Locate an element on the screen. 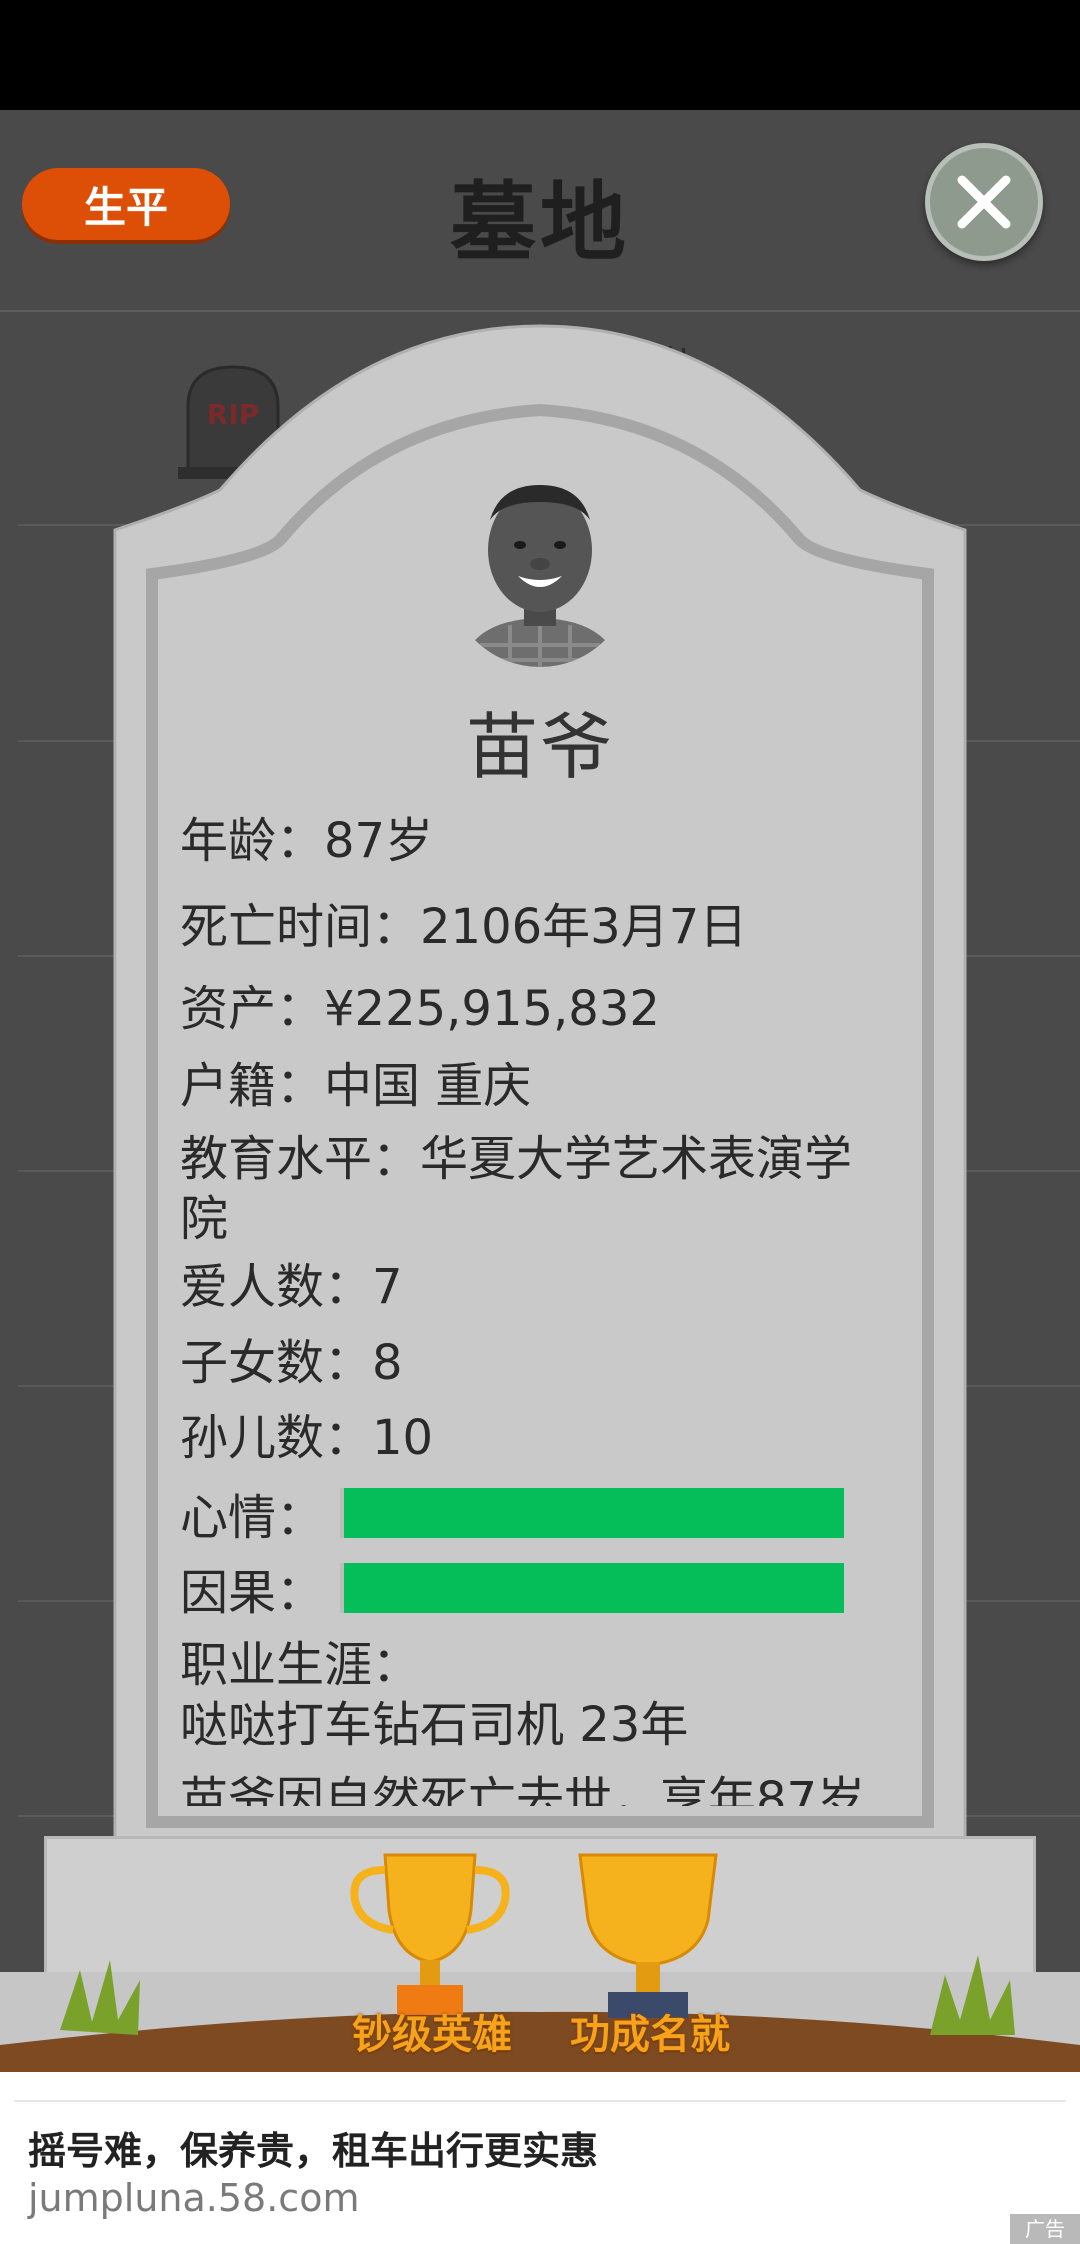 This screenshot has width=1080, height=2244. info-hometown: 户籍： 中国 重庆 is located at coordinates (356, 1085).